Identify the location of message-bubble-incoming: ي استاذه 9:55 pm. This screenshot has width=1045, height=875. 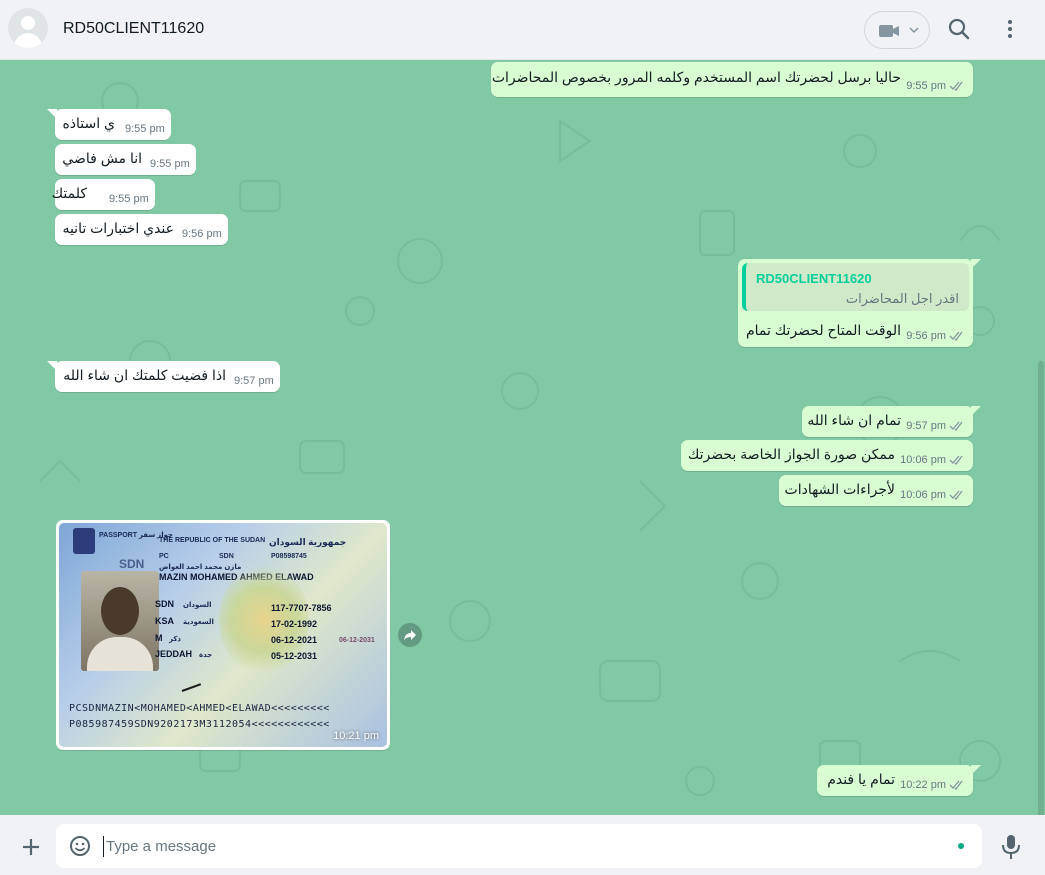
(109, 124).